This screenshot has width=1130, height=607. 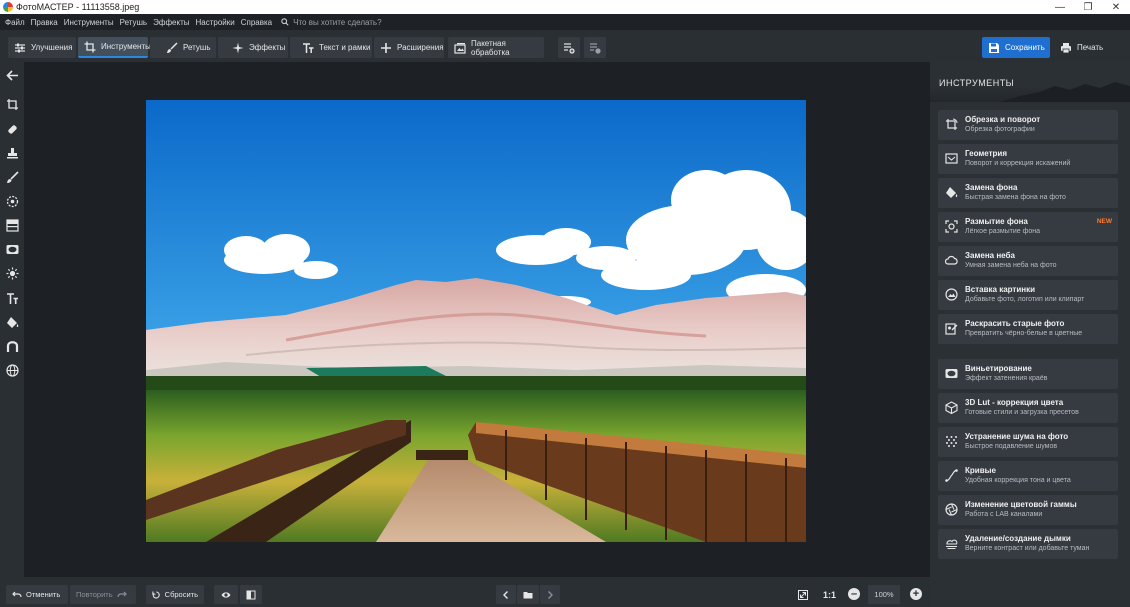 I want to click on left-toolbar, so click(x=12, y=319).